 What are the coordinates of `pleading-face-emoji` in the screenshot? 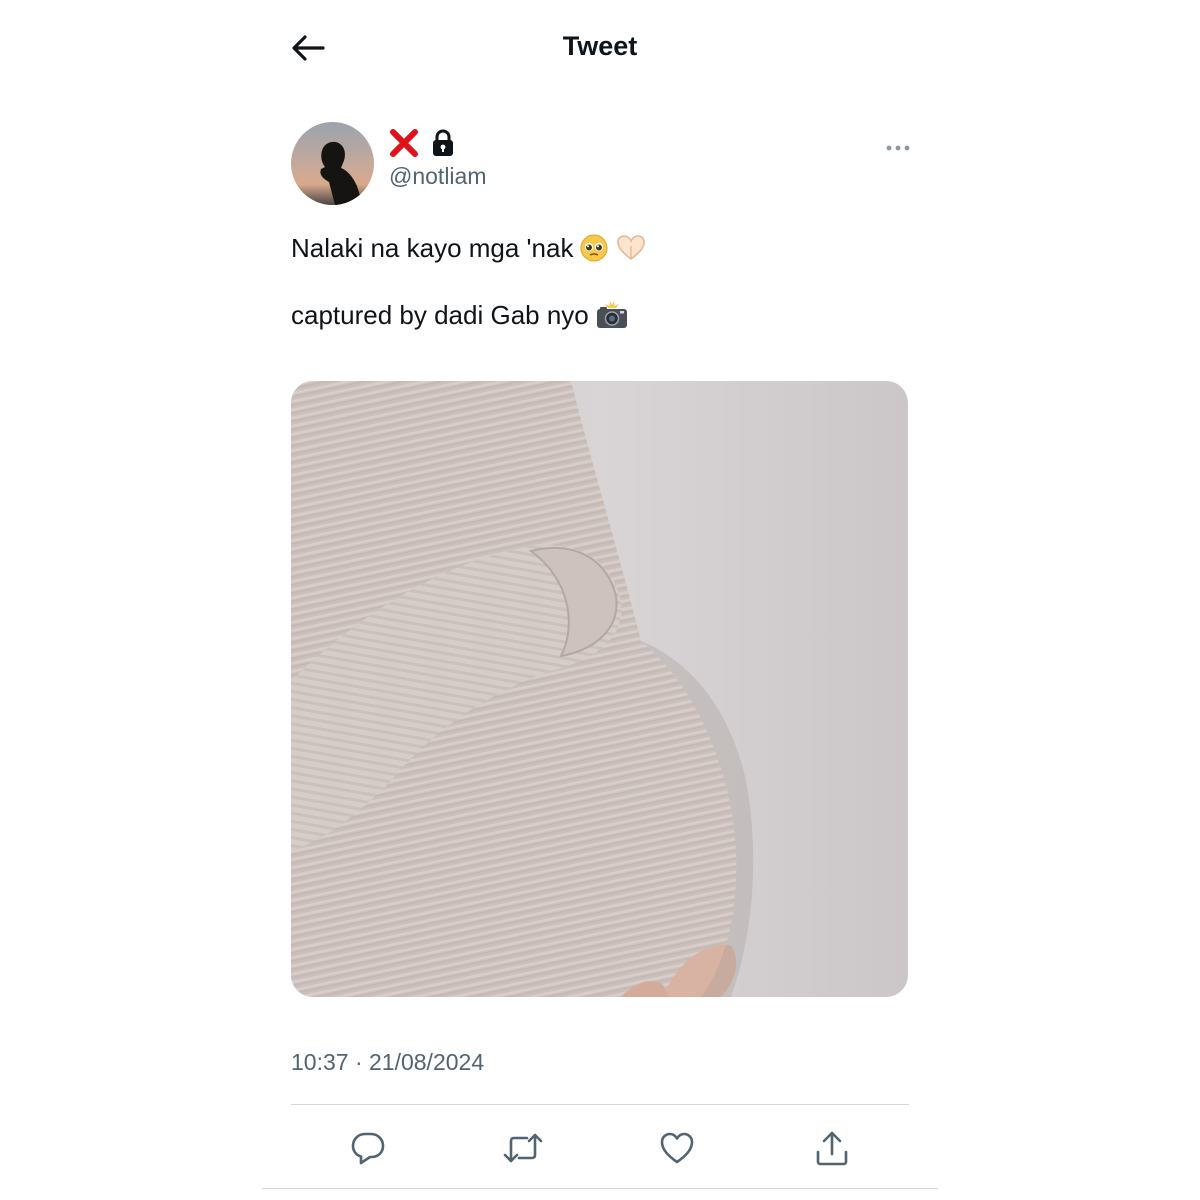 It's located at (594, 252).